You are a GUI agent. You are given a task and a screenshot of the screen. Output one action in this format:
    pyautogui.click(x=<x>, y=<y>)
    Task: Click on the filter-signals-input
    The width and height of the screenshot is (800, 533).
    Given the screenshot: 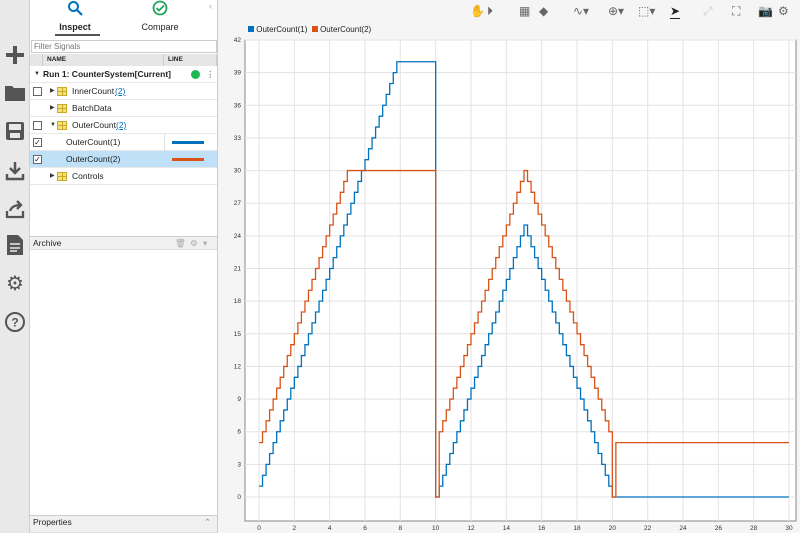 What is the action you would take?
    pyautogui.click(x=124, y=46)
    